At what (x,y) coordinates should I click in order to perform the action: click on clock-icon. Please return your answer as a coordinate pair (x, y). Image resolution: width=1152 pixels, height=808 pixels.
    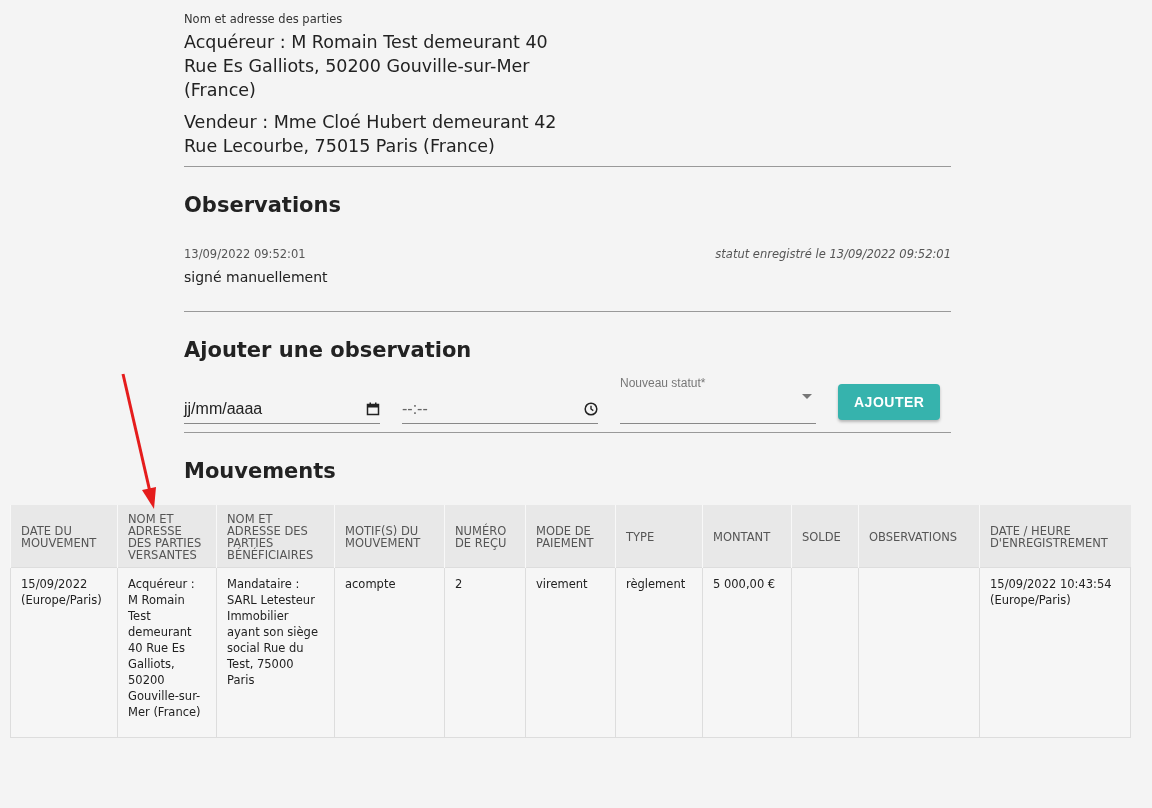
    Looking at the image, I should click on (591, 408).